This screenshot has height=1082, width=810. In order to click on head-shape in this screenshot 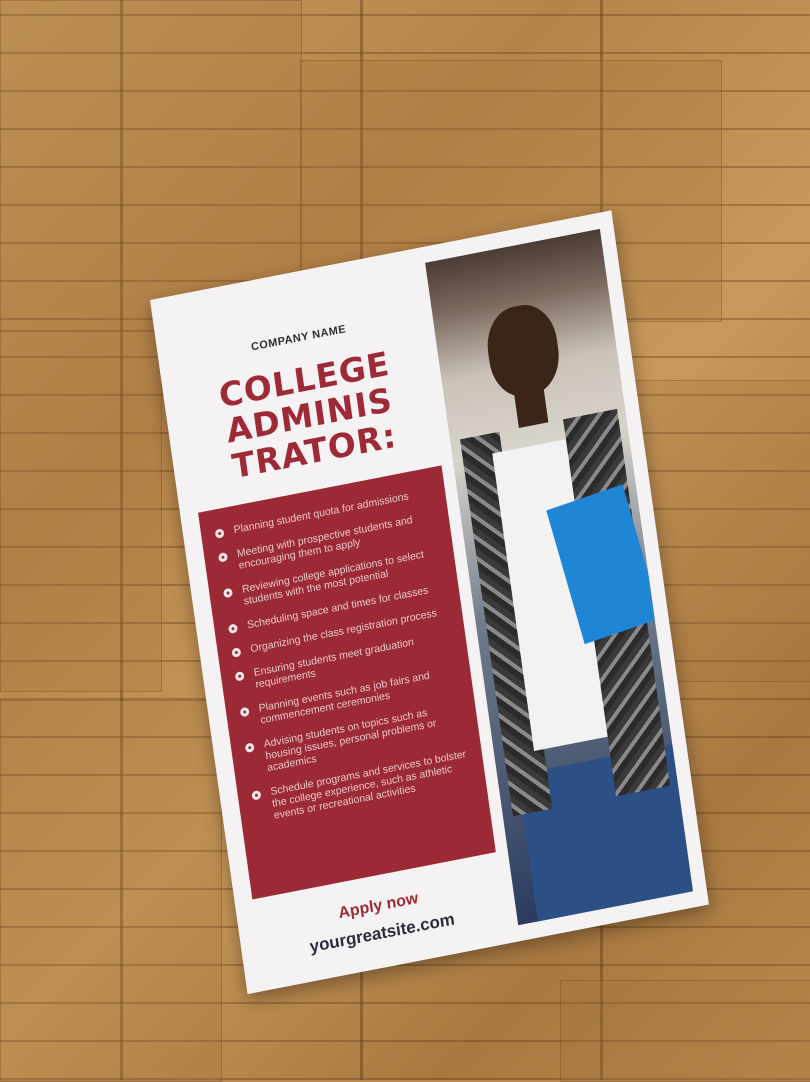, I will do `click(523, 351)`.